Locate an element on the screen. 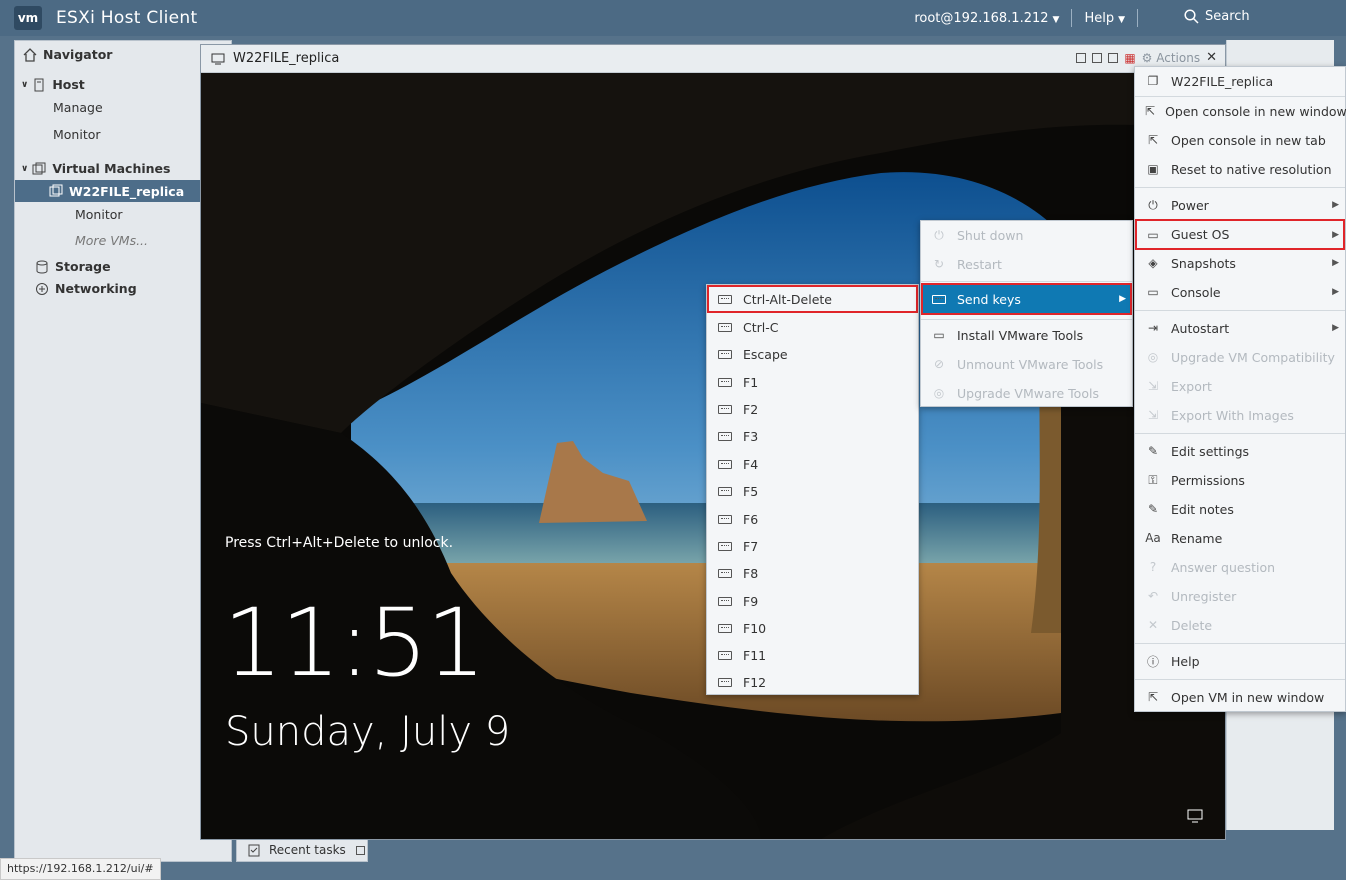  menu-upgrade-compat: ◎ Upgrade VM Compatibility is located at coordinates (1240, 357).